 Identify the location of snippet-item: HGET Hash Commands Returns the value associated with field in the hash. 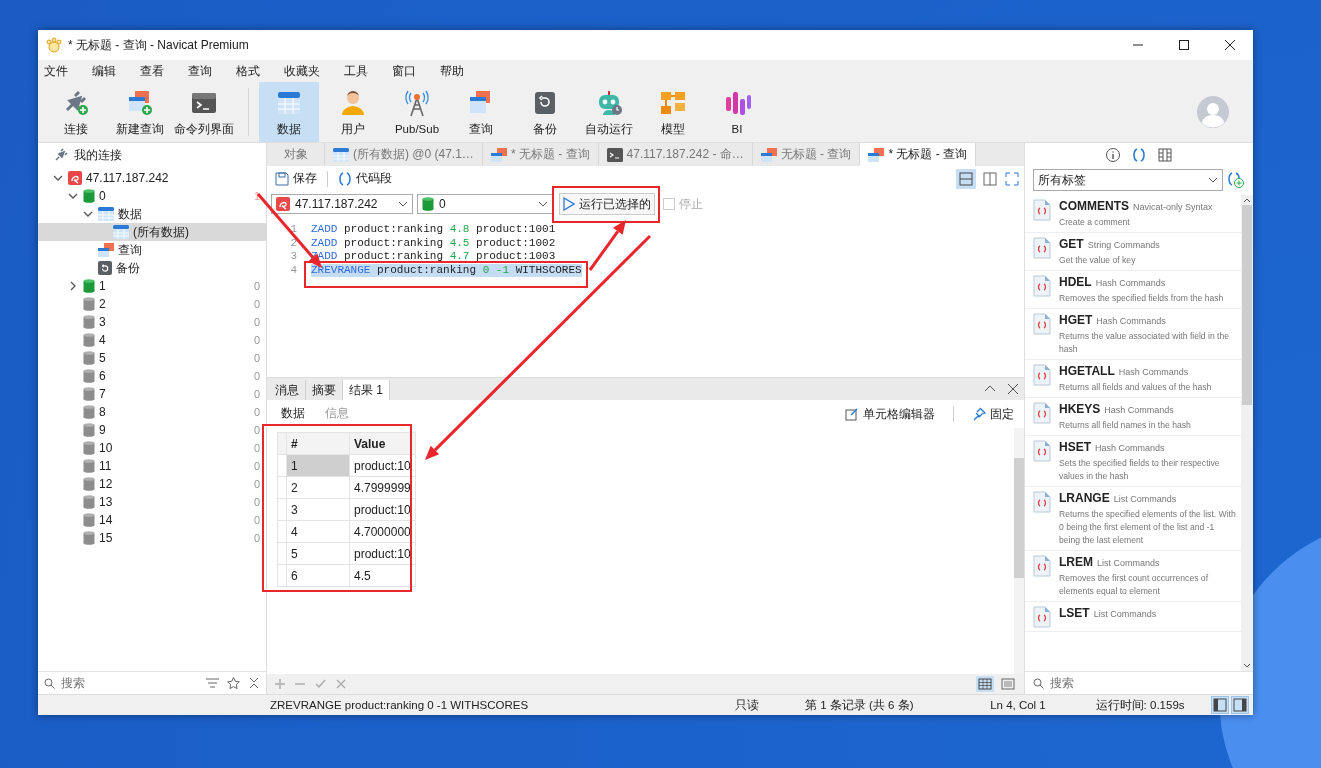
(1133, 334).